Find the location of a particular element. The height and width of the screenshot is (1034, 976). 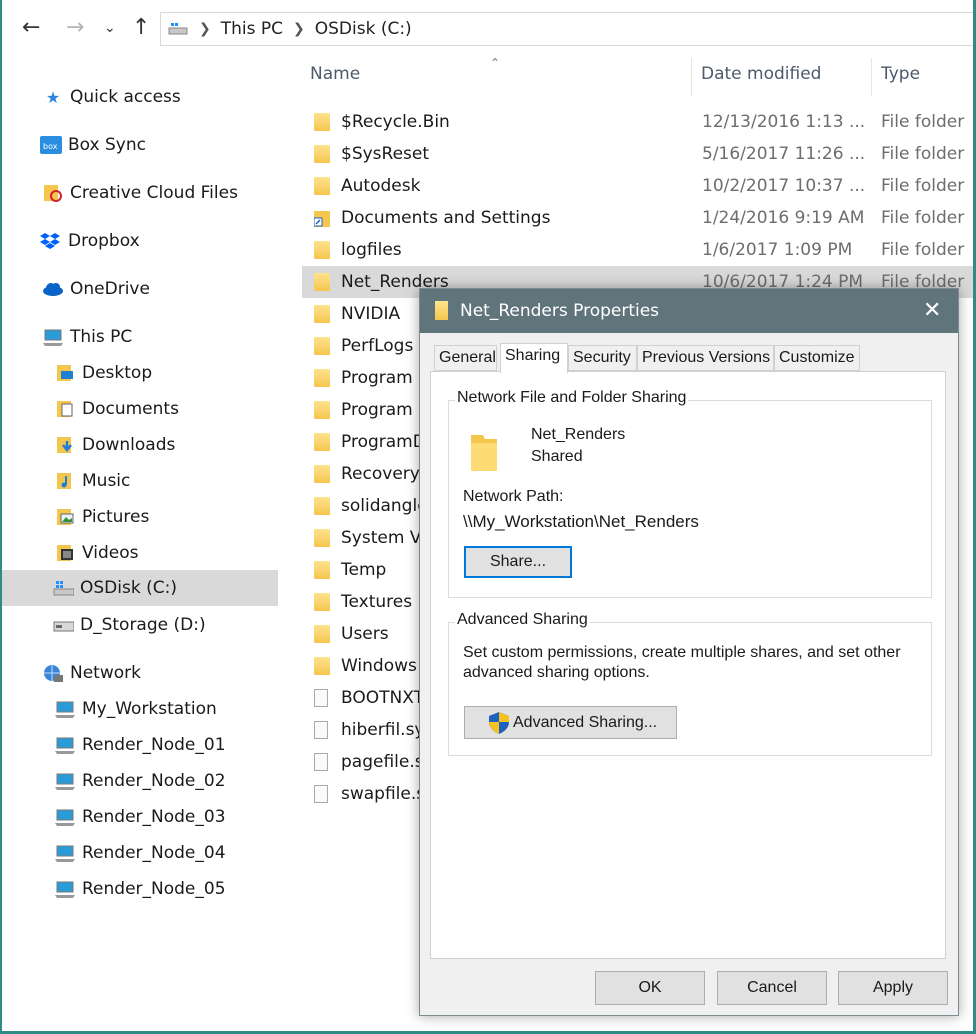

sidebar-item-creative-cloud: Creative Cloud Files is located at coordinates (140, 193).